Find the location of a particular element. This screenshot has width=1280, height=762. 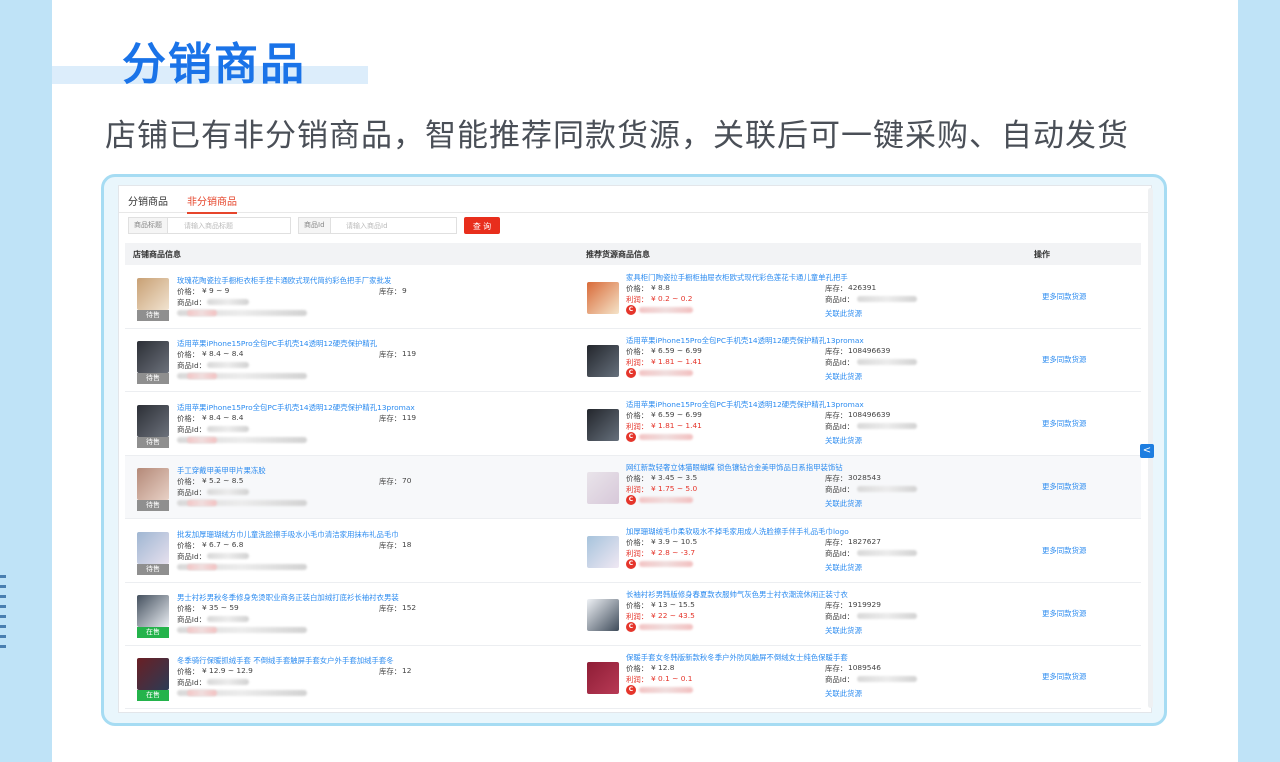

shop-stock: 70 is located at coordinates (407, 481).